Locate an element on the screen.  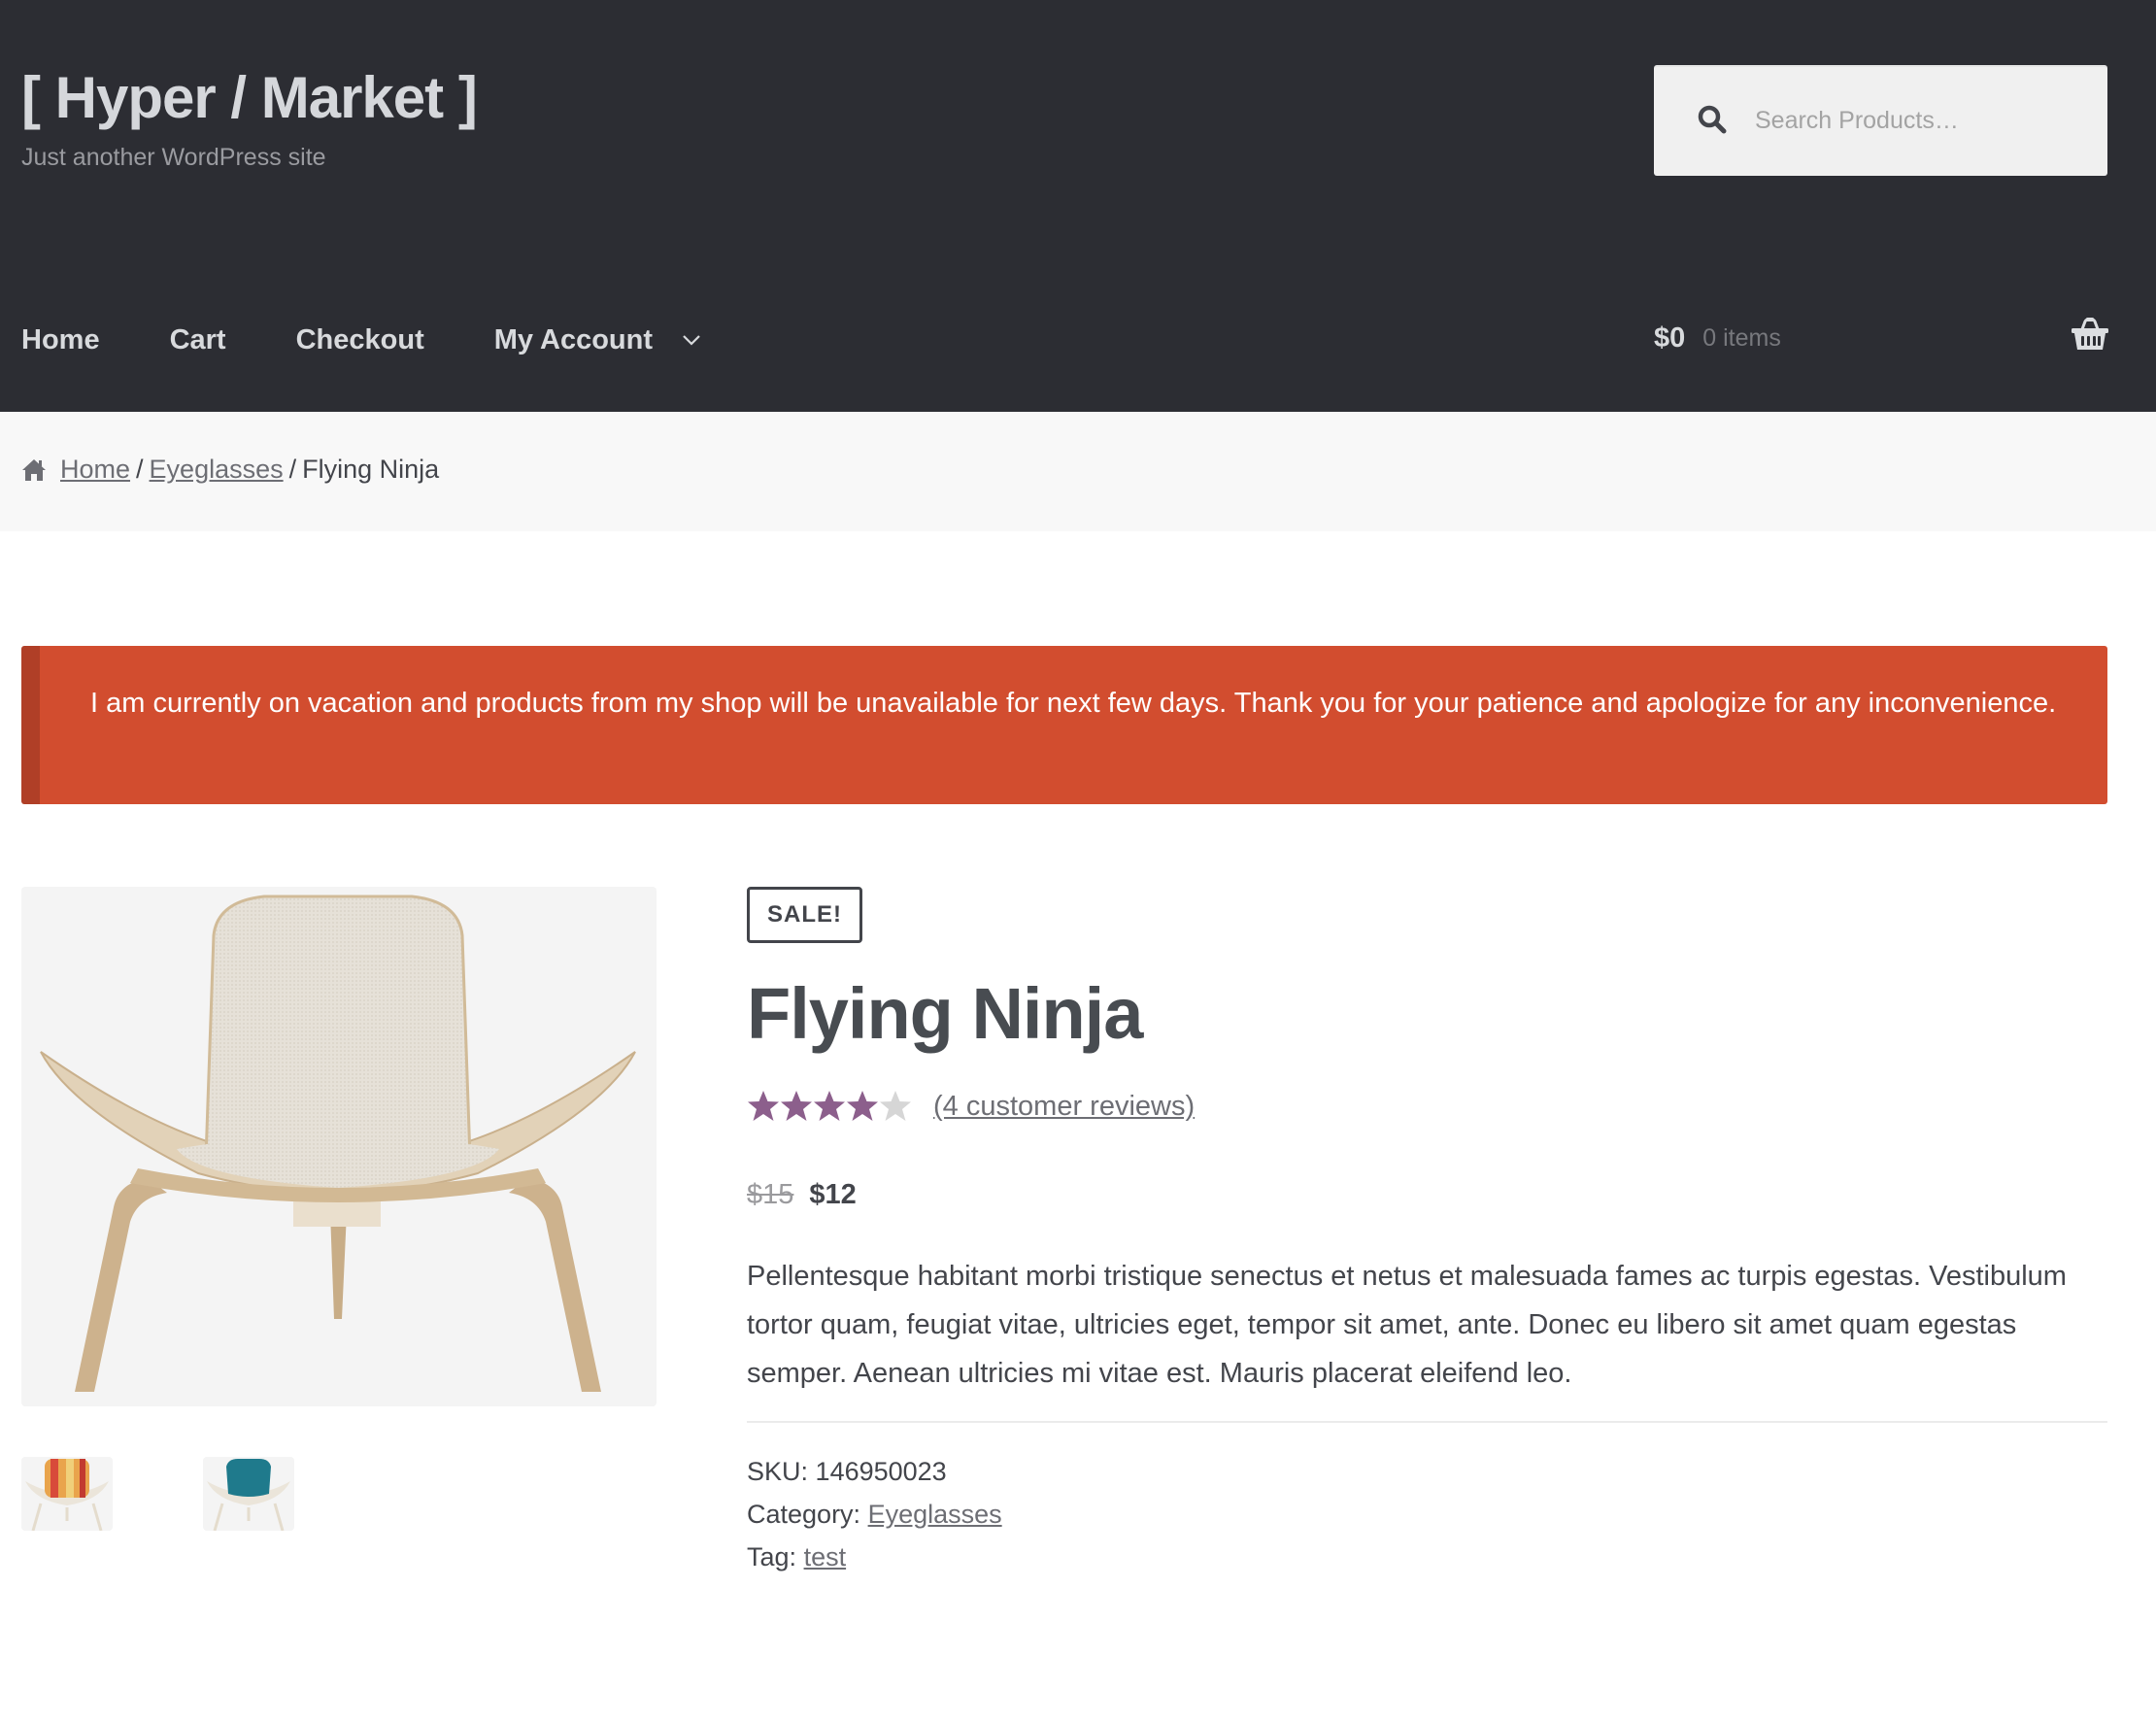
product-price: $15 $12 is located at coordinates (1427, 1195).